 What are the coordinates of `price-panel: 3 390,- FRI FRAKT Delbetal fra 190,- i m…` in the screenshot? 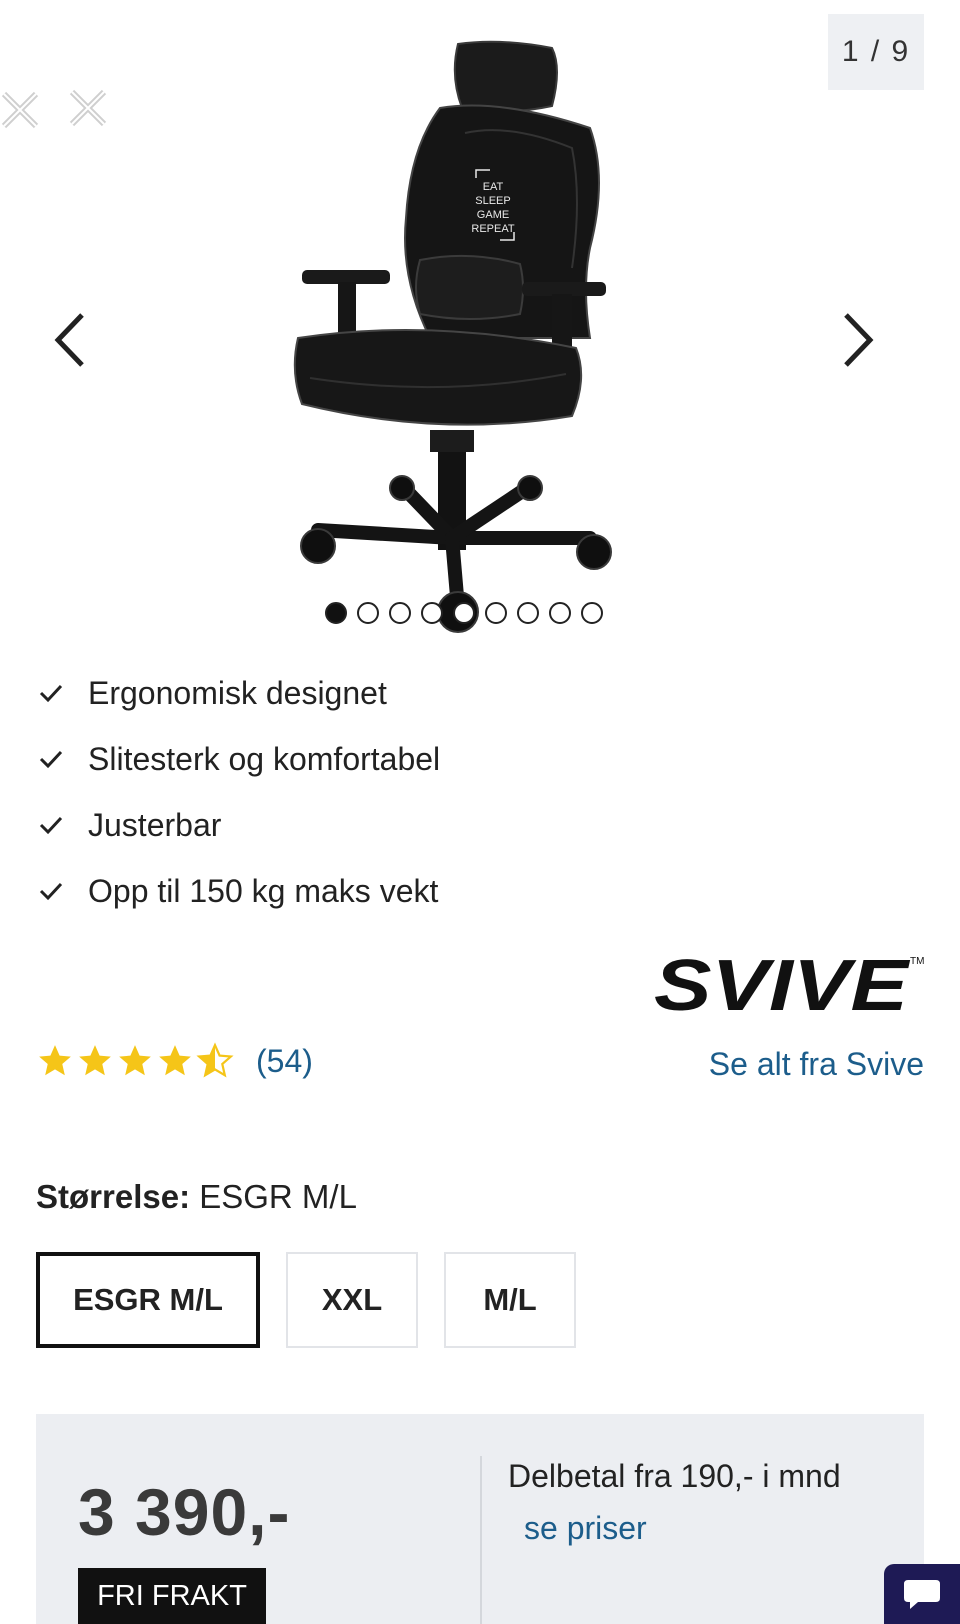 It's located at (480, 1519).